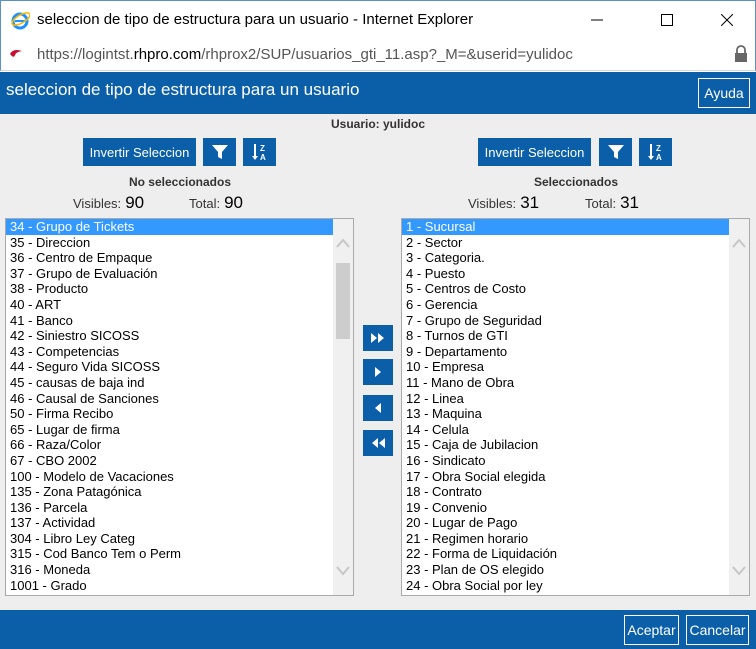  What do you see at coordinates (629, 202) in the screenshot?
I see `right-total-value: 31` at bounding box center [629, 202].